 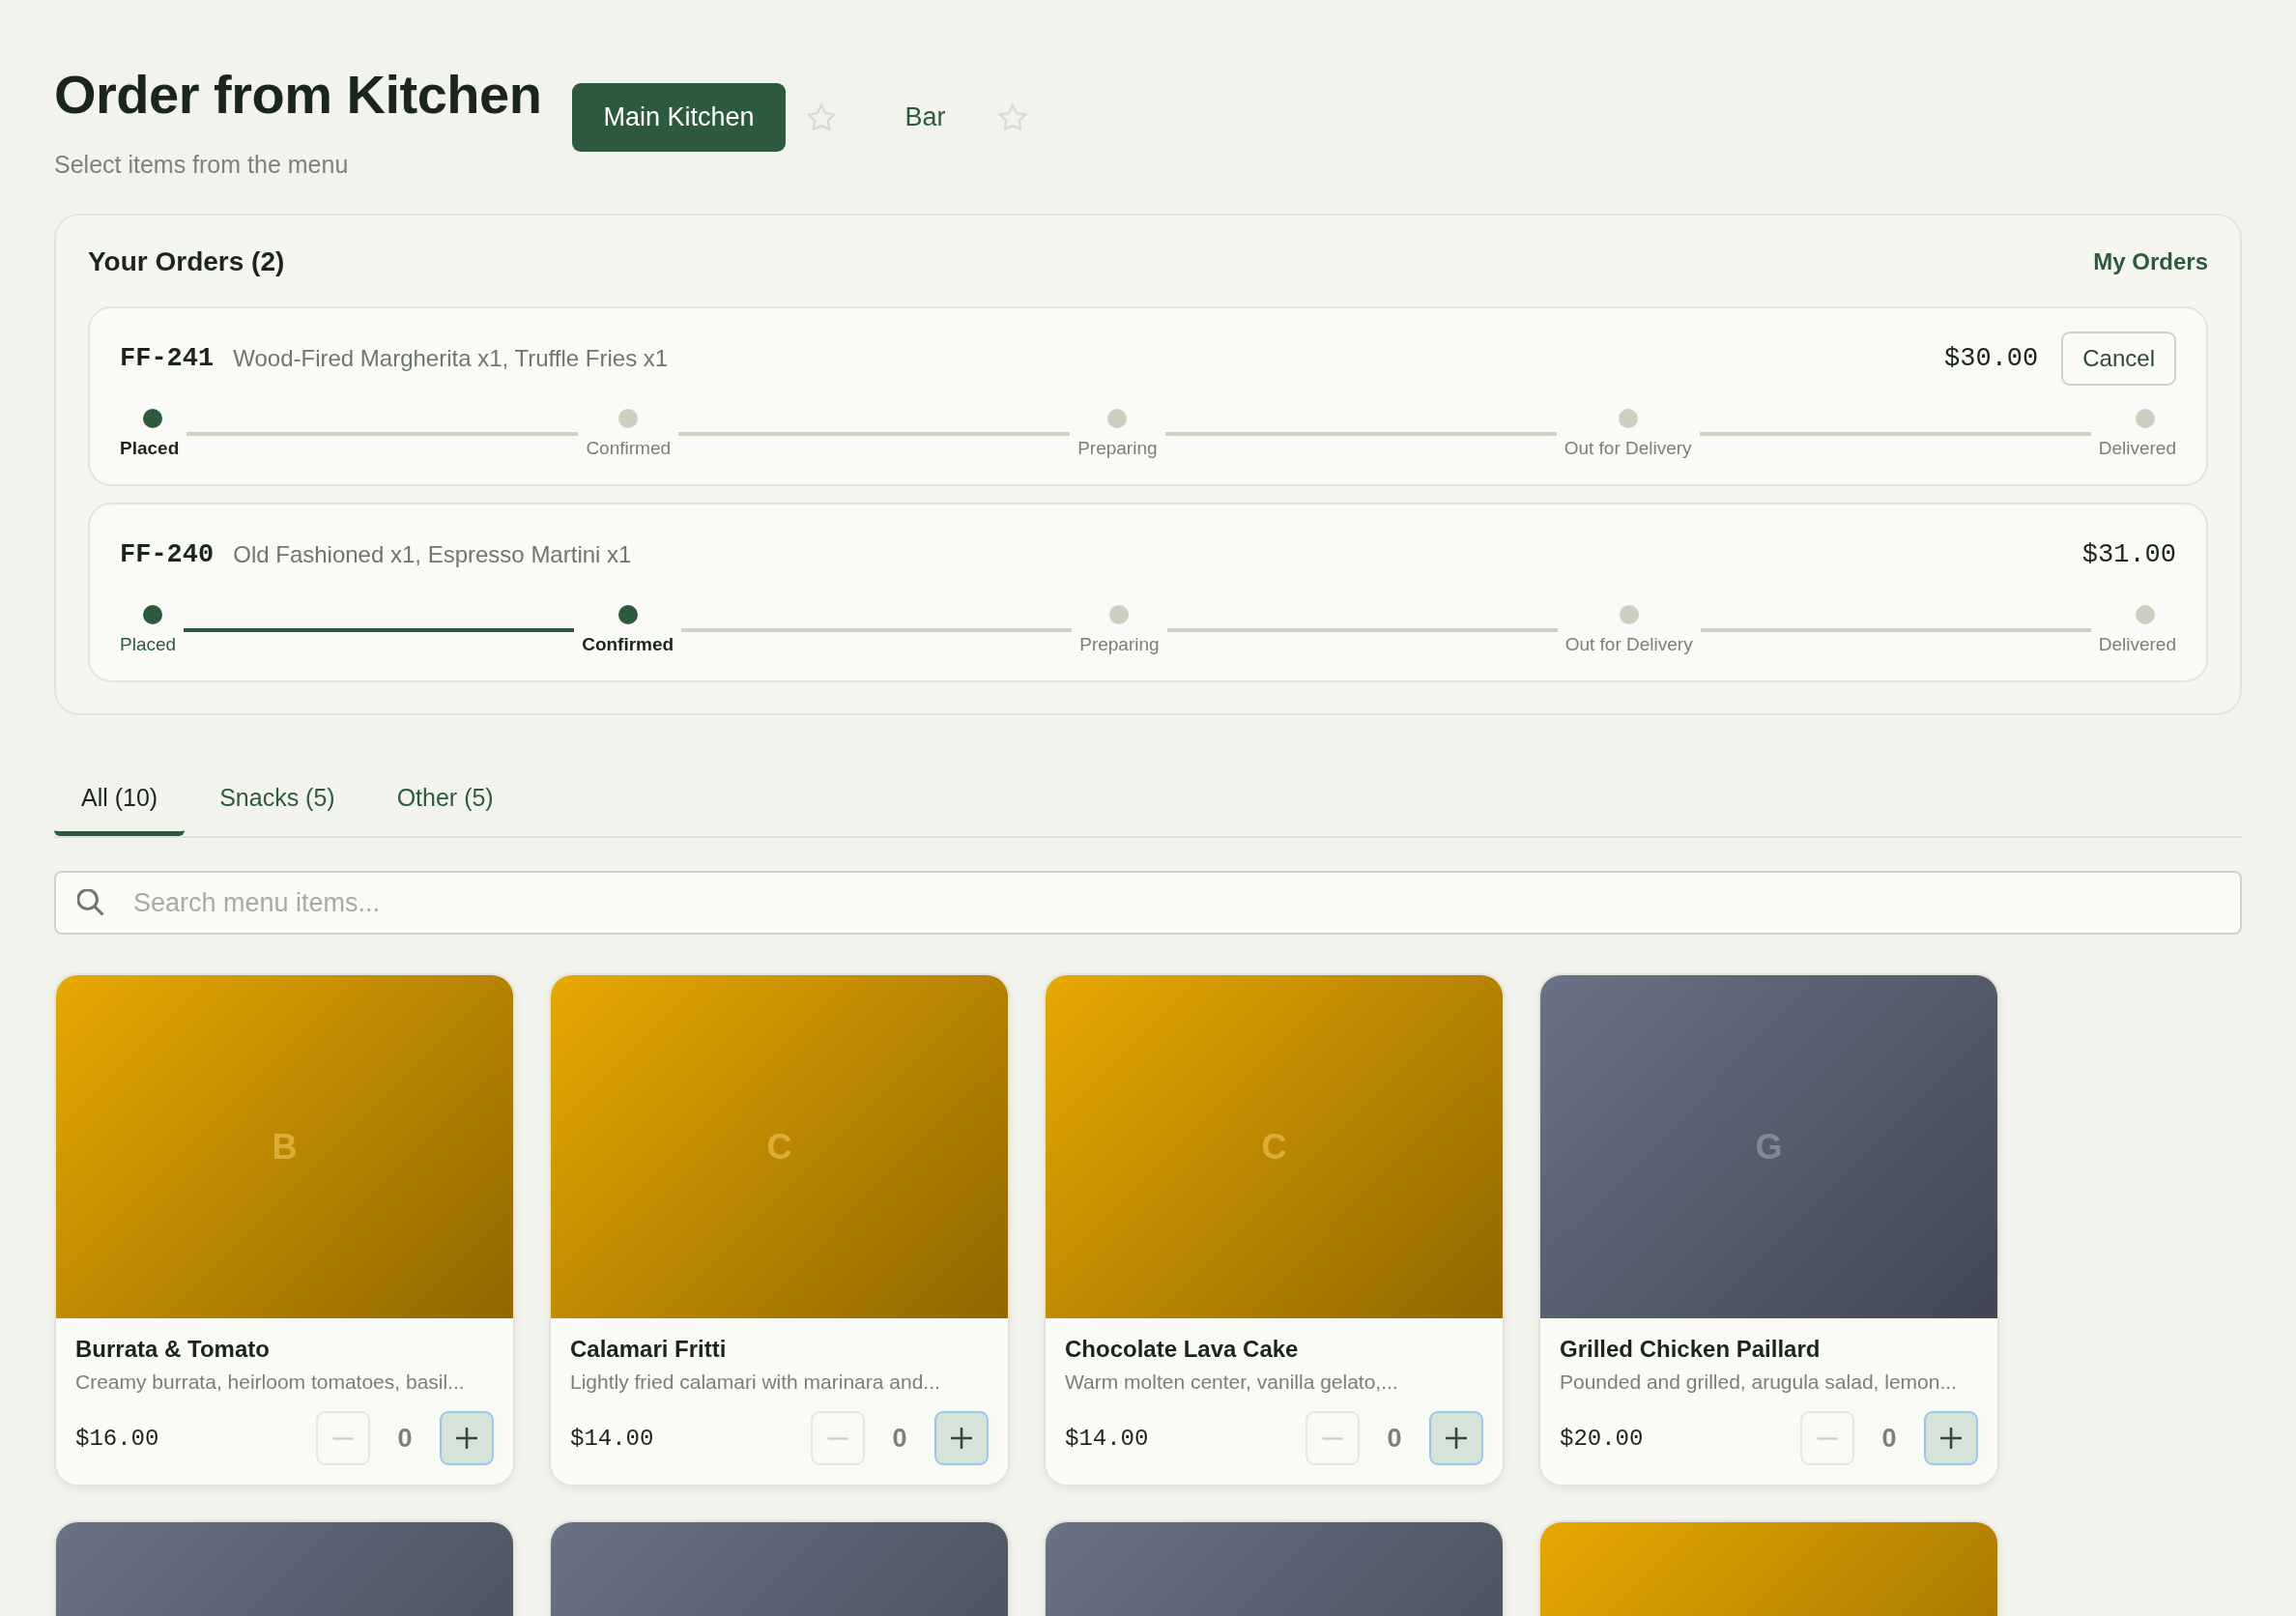 I want to click on category-tab: All (10), so click(x=120, y=800).